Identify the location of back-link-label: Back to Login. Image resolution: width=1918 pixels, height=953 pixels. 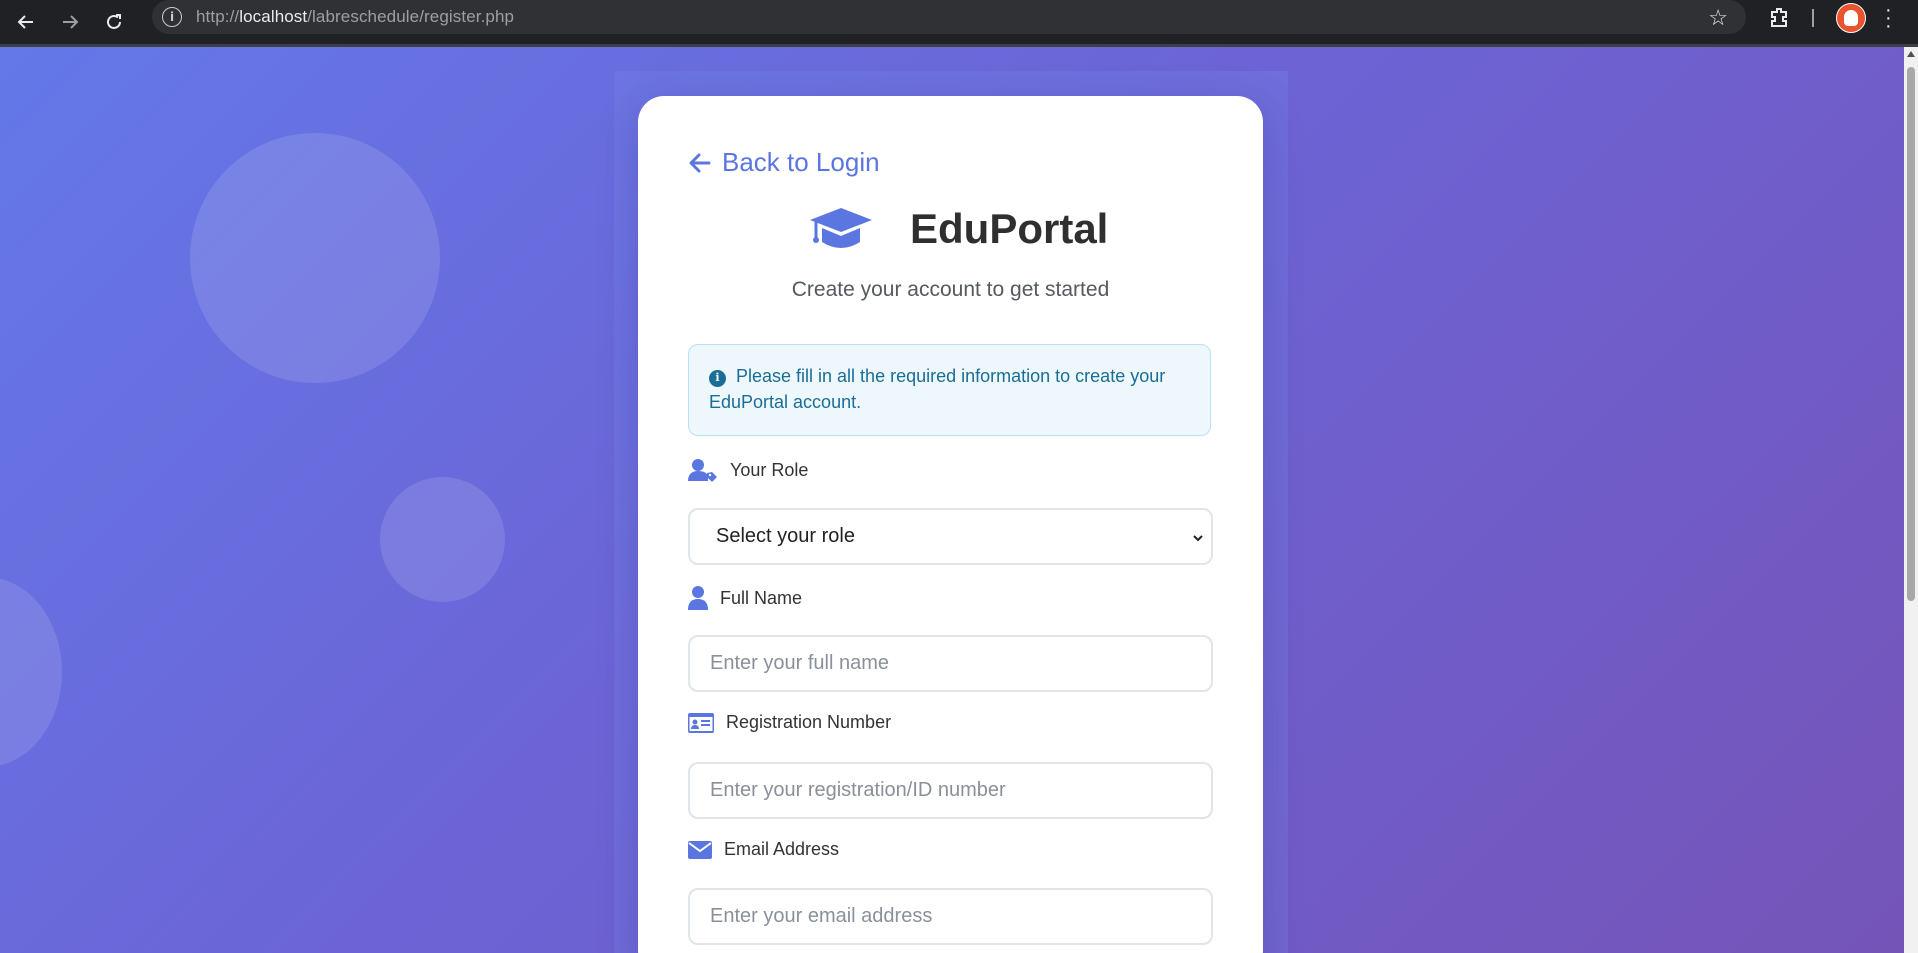
(801, 162).